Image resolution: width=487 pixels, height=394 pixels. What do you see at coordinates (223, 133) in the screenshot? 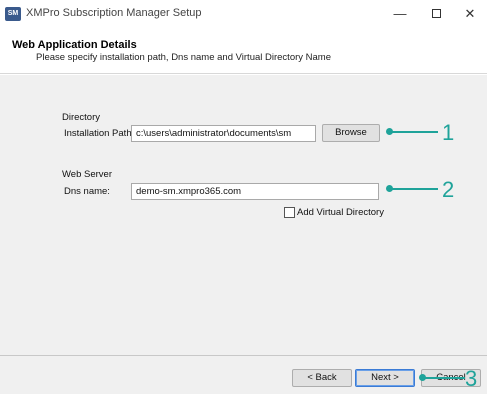
I see `installation-path-input: c:\users\administrator\documents\sm` at bounding box center [223, 133].